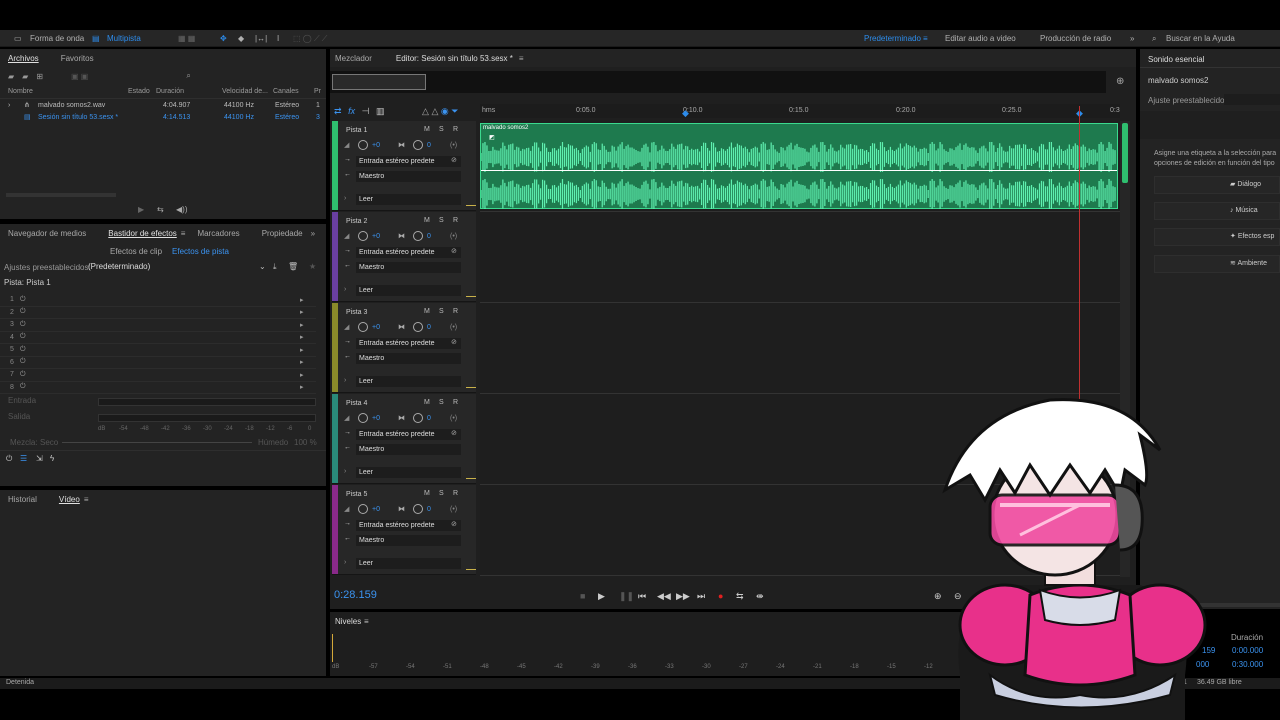 Image resolution: width=1280 pixels, height=720 pixels. I want to click on sync-icon: ◉, so click(445, 111).